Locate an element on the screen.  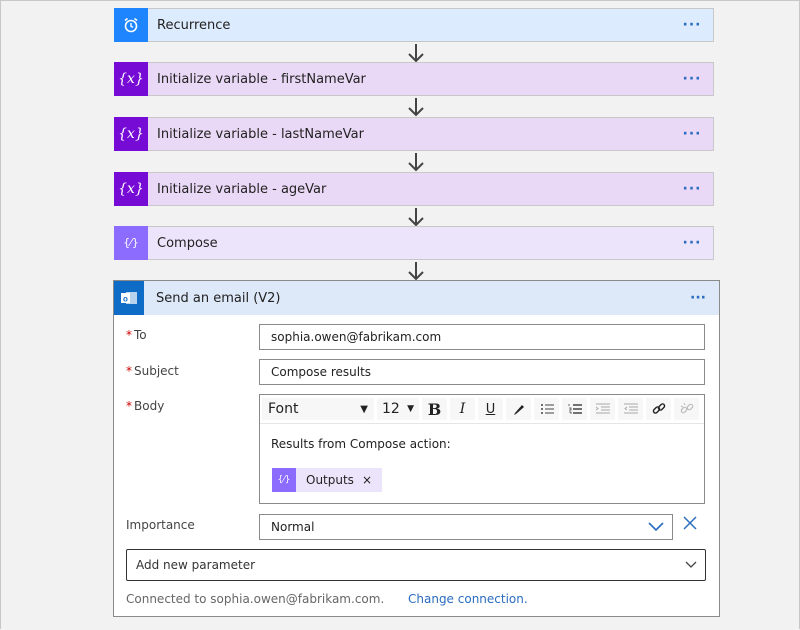
step-title: Initialize variable - ageVar is located at coordinates (242, 189).